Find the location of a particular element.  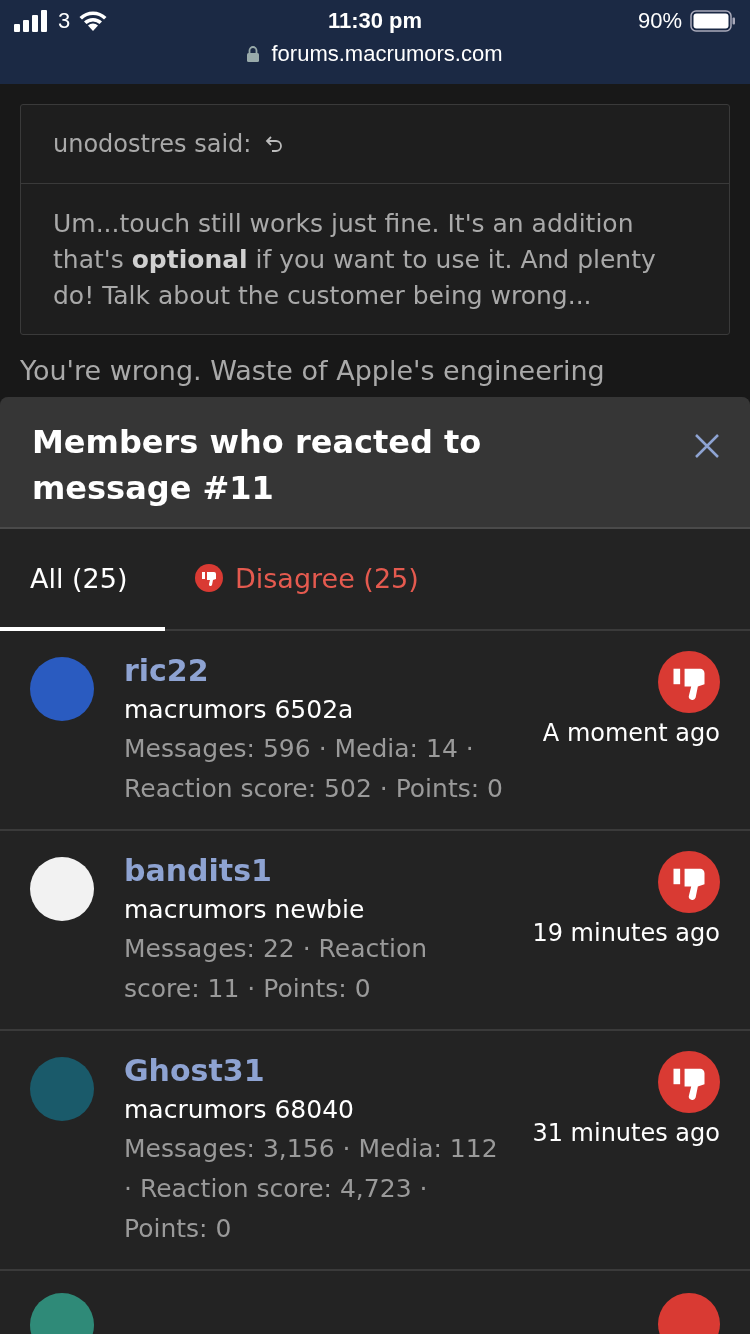

battery-percent: 90% is located at coordinates (659, 21).